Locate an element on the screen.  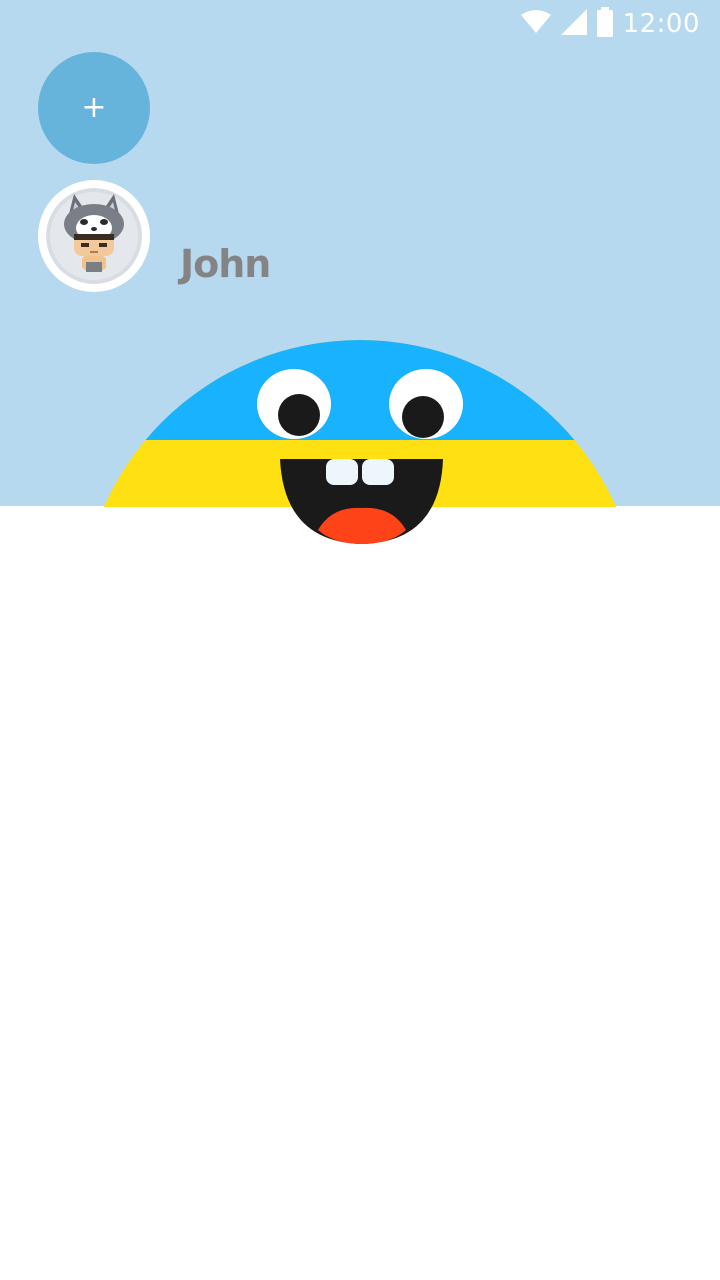
user-name: John is located at coordinates (225, 264).